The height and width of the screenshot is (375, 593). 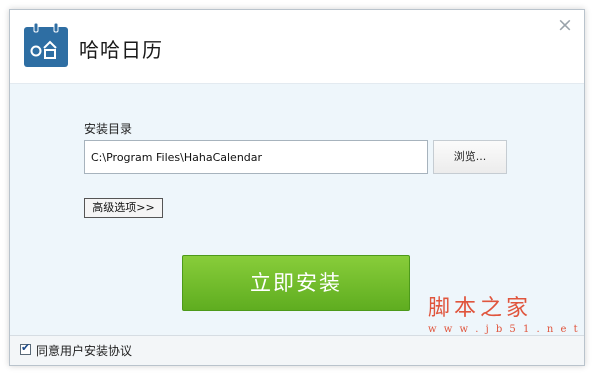 I want to click on agree-checkbox: ✔, so click(x=25, y=348).